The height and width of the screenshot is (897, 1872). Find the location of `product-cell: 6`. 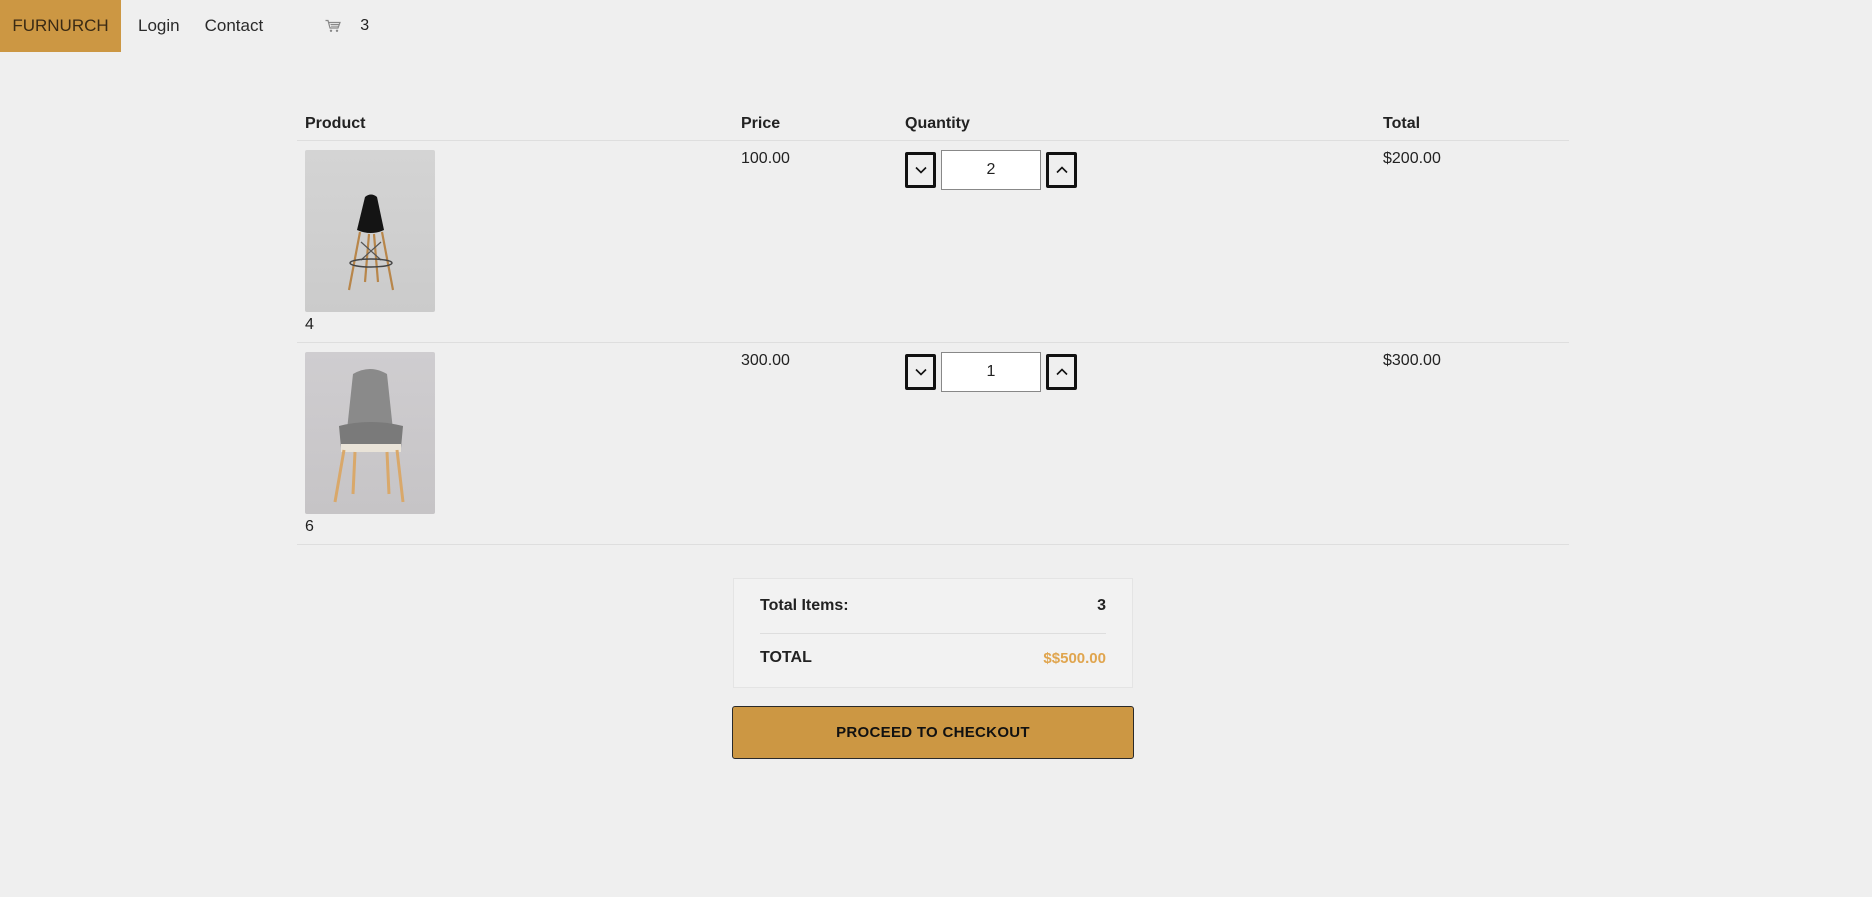

product-cell: 6 is located at coordinates (519, 443).